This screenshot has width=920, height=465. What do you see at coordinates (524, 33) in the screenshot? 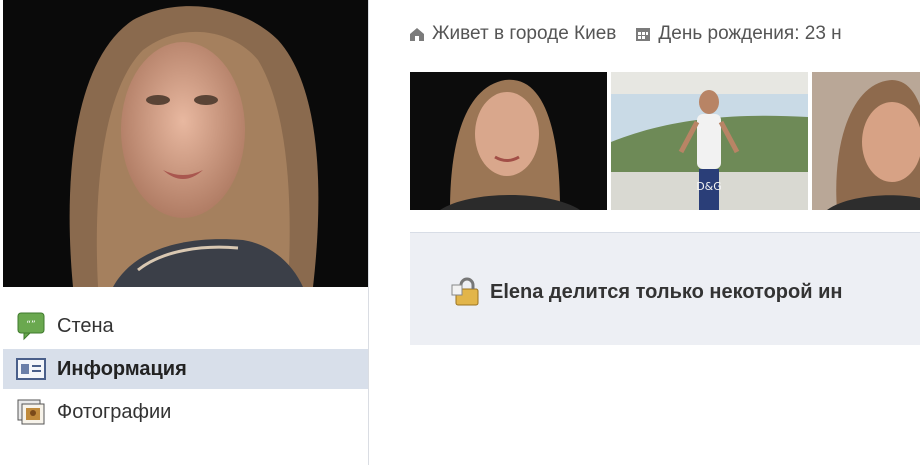
I see `city-text: Живет в городе Киев` at bounding box center [524, 33].